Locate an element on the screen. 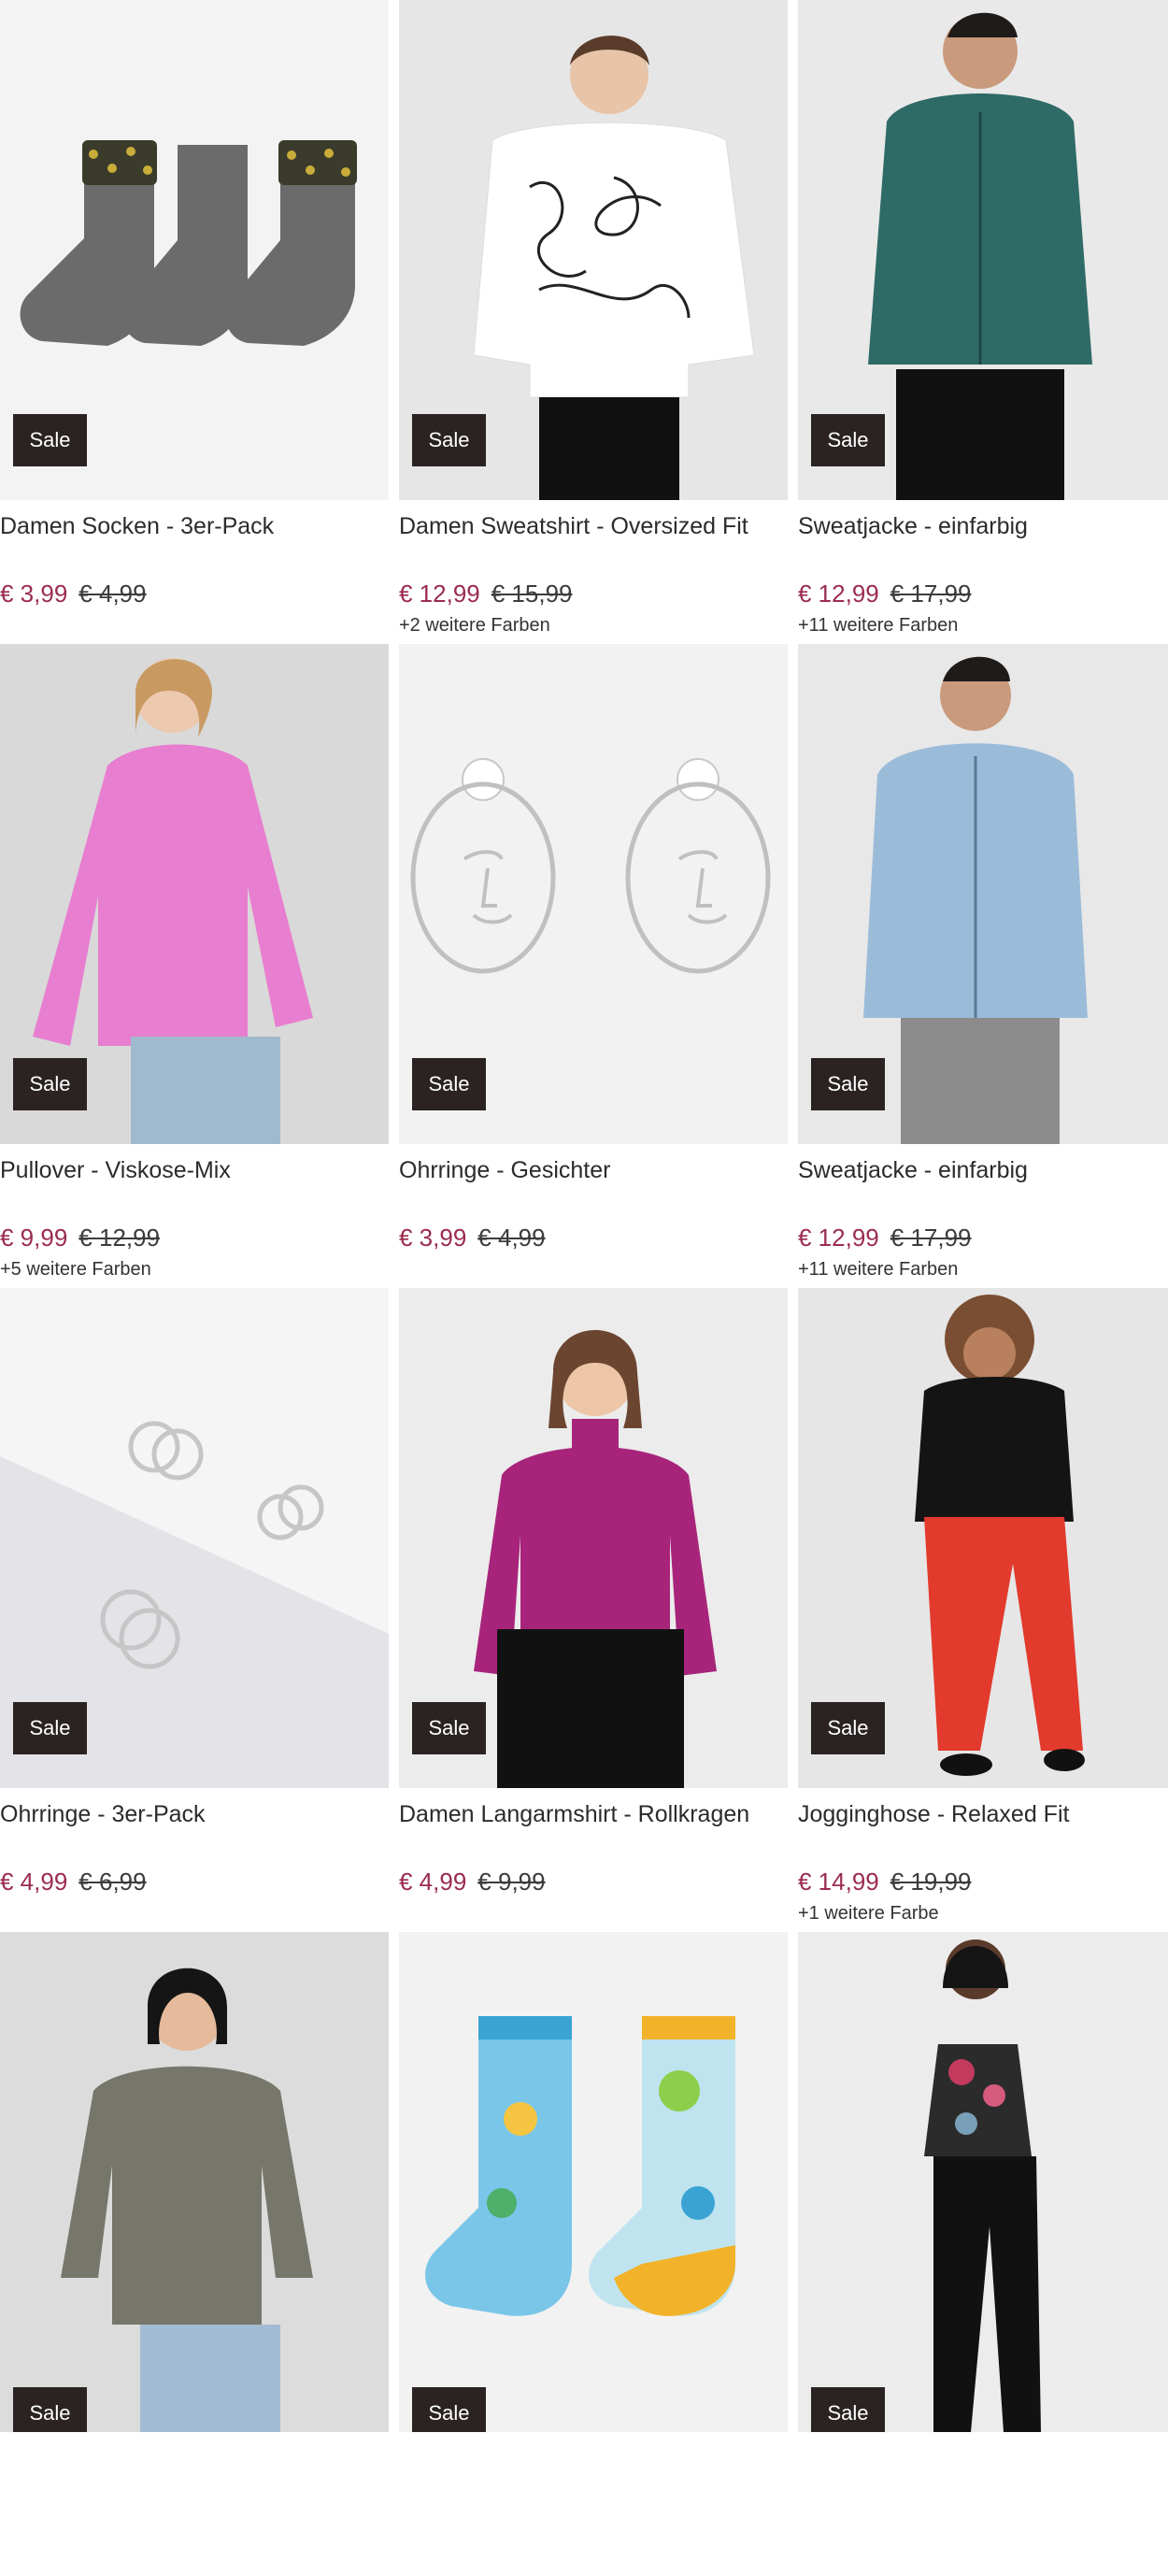  olive-sweater-model-image is located at coordinates (187, 2200).